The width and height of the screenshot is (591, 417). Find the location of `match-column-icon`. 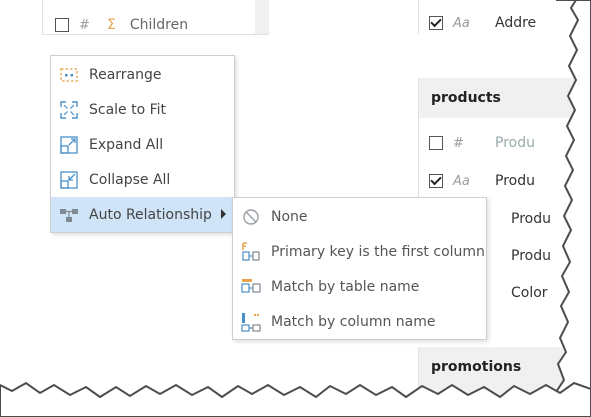

match-column-icon is located at coordinates (251, 322).